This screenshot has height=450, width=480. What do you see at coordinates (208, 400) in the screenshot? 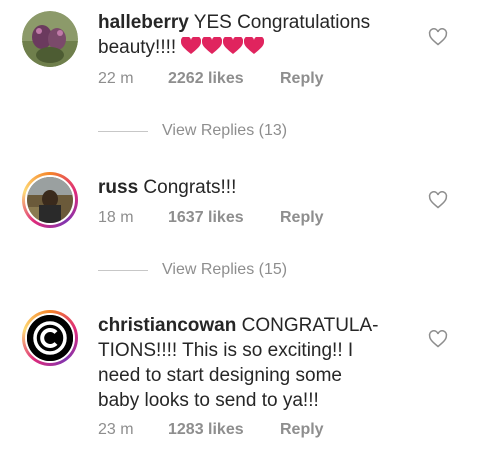
I see `comment-body-line-4: baby looks to send to ya!!!` at bounding box center [208, 400].